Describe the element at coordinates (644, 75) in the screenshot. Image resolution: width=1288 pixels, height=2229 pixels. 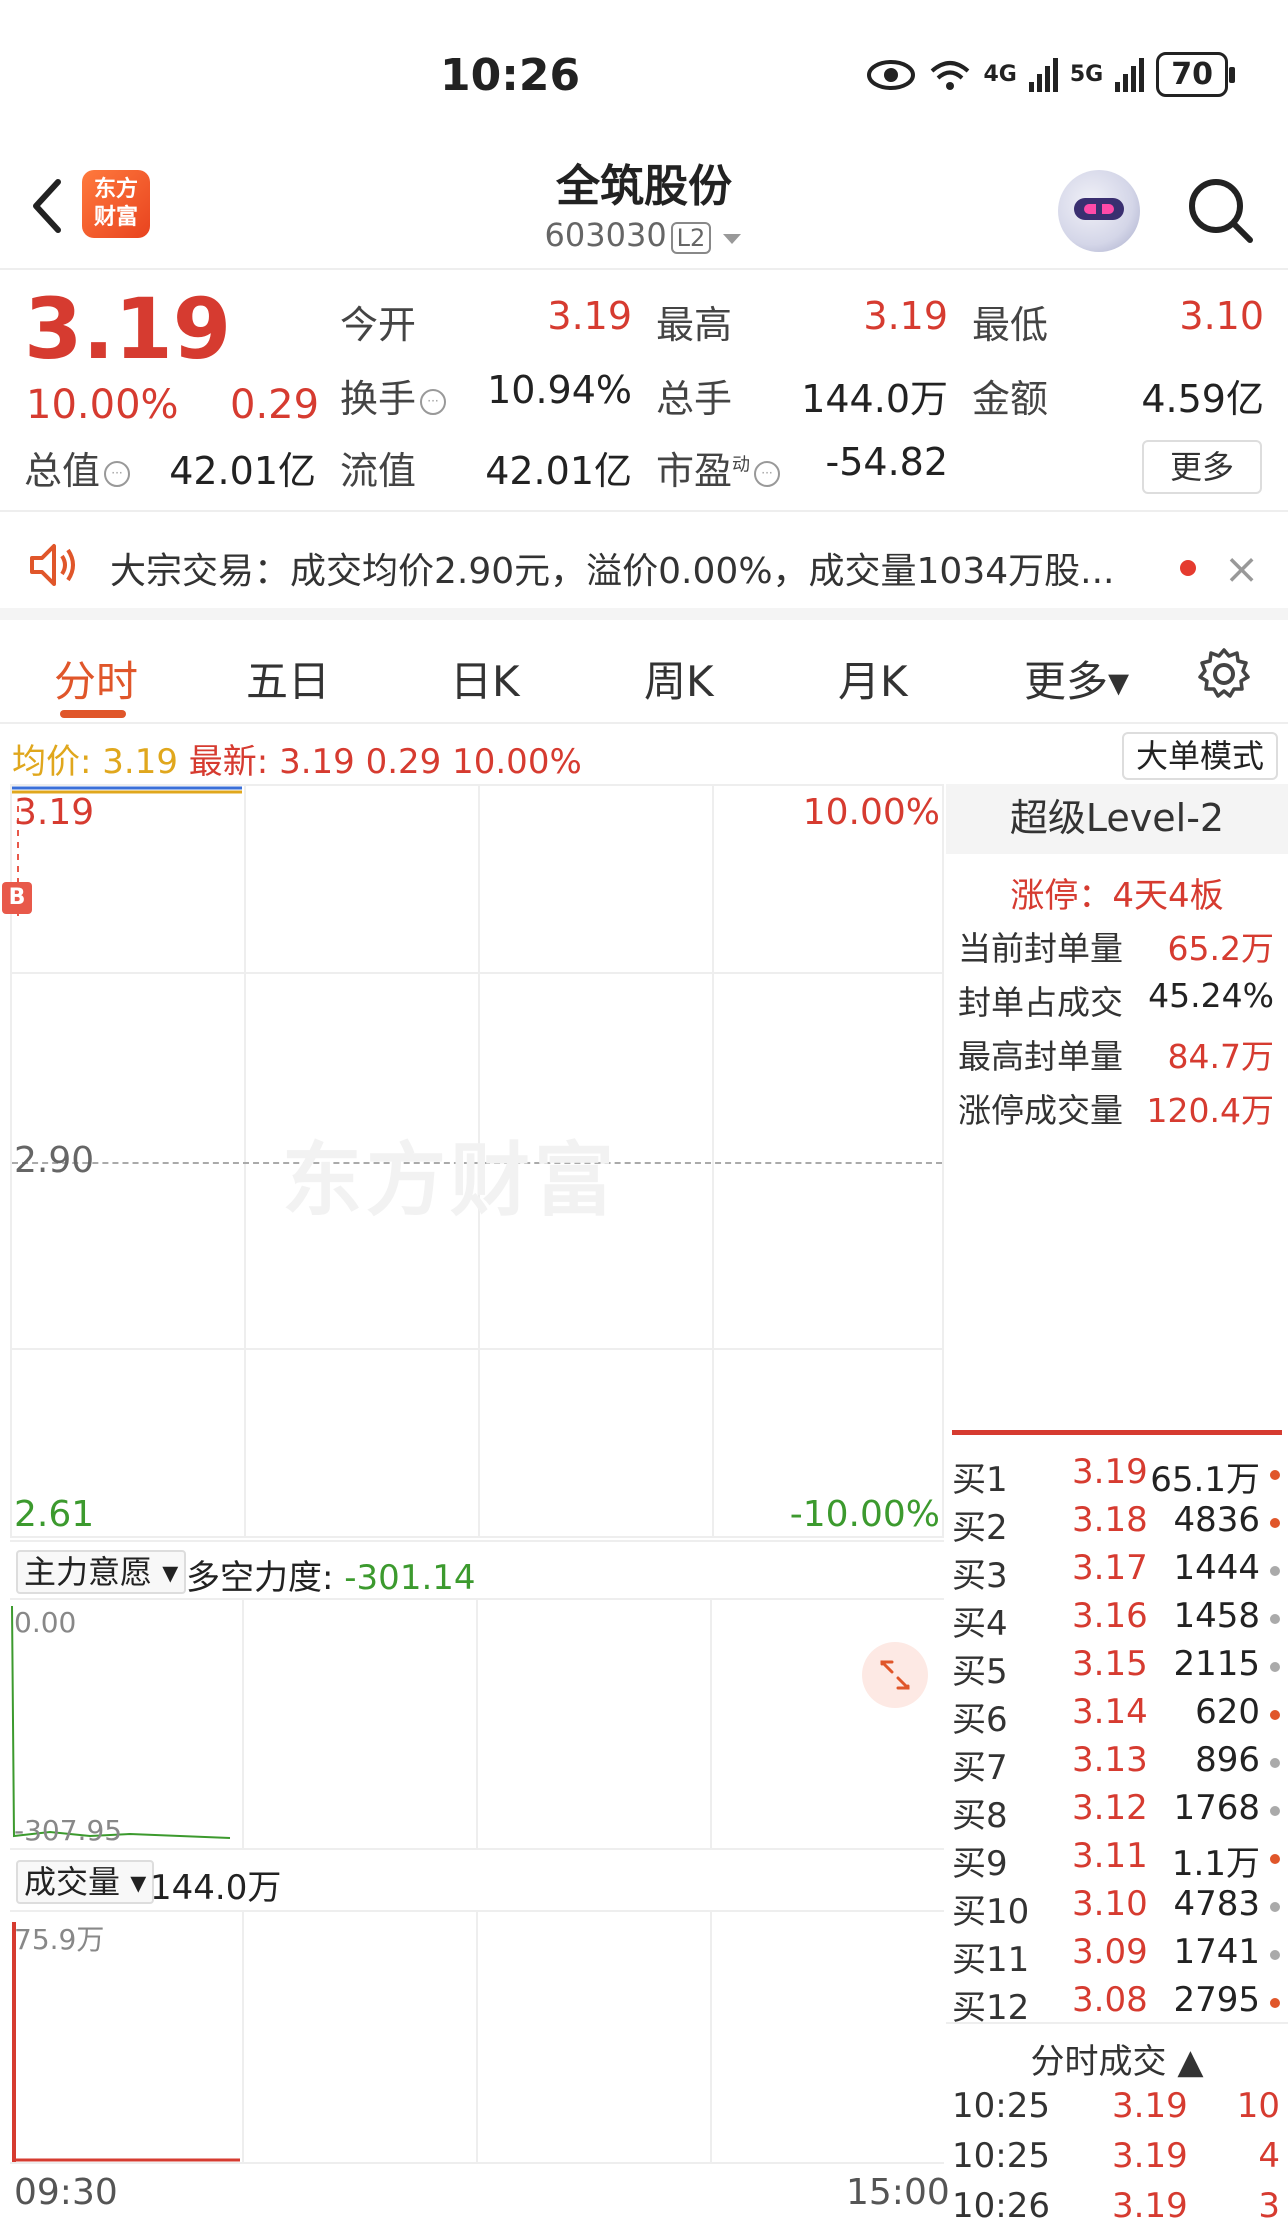
I see `status-bar: 10:26 4G 5G 70` at that location.